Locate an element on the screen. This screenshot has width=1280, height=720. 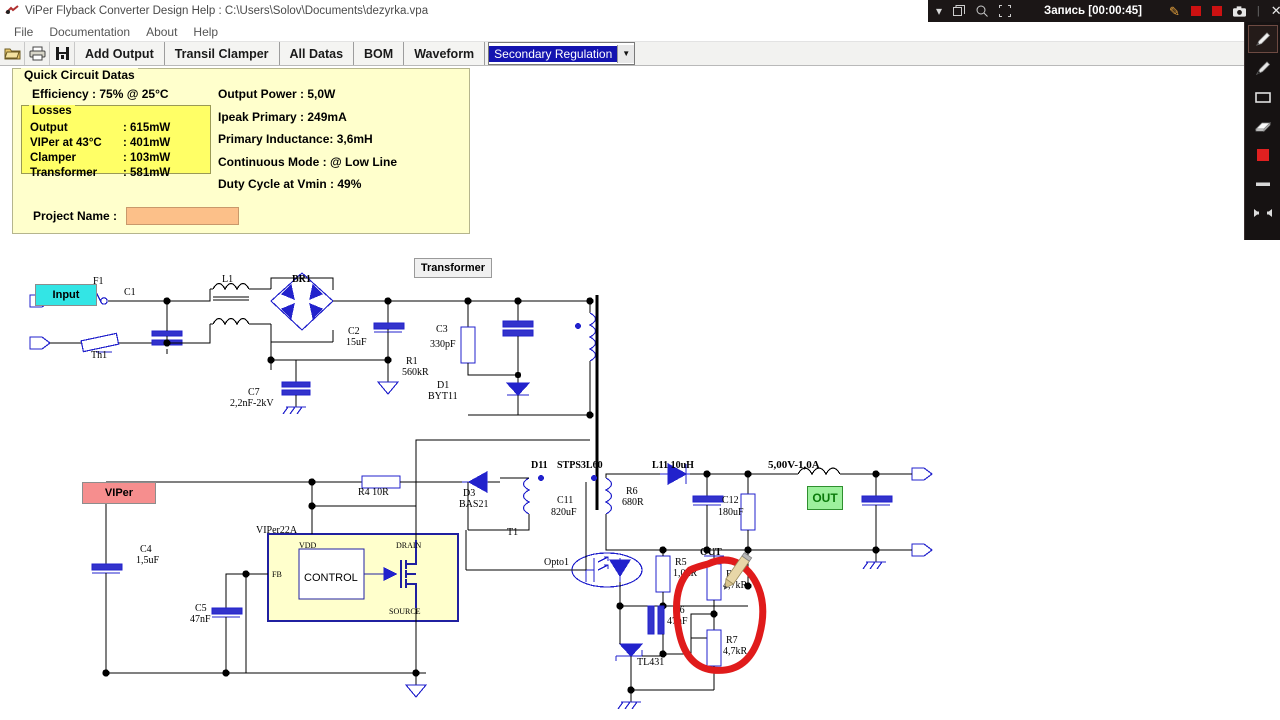
label-c12: C12 is located at coordinates (730, 500).